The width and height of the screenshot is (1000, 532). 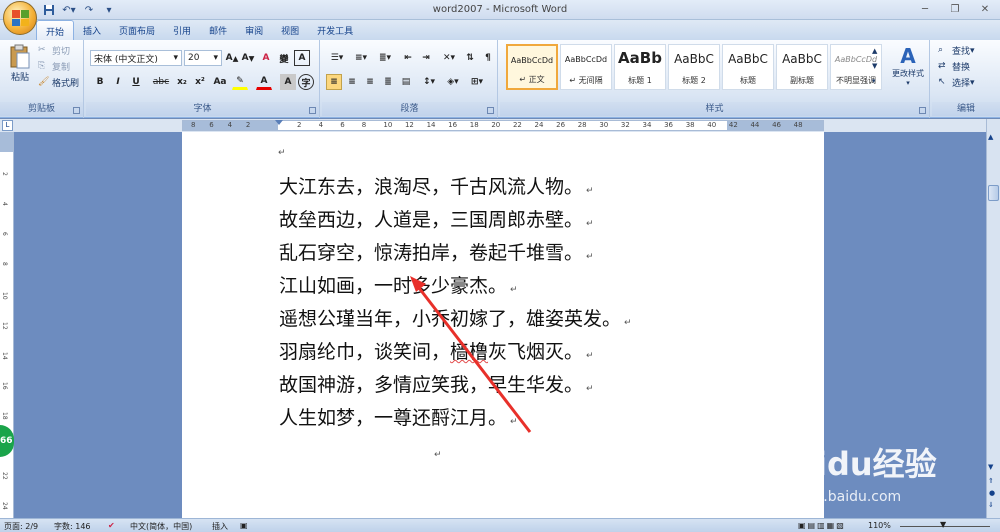 What do you see at coordinates (985, 9) in the screenshot?
I see `close-icon: ✕` at bounding box center [985, 9].